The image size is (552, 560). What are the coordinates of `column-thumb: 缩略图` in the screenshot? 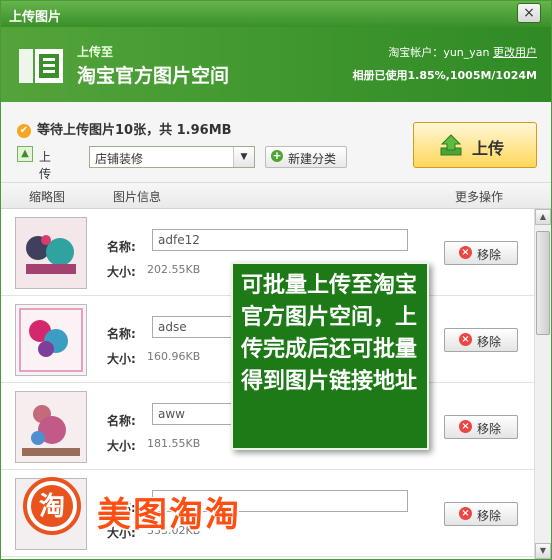 It's located at (47, 197).